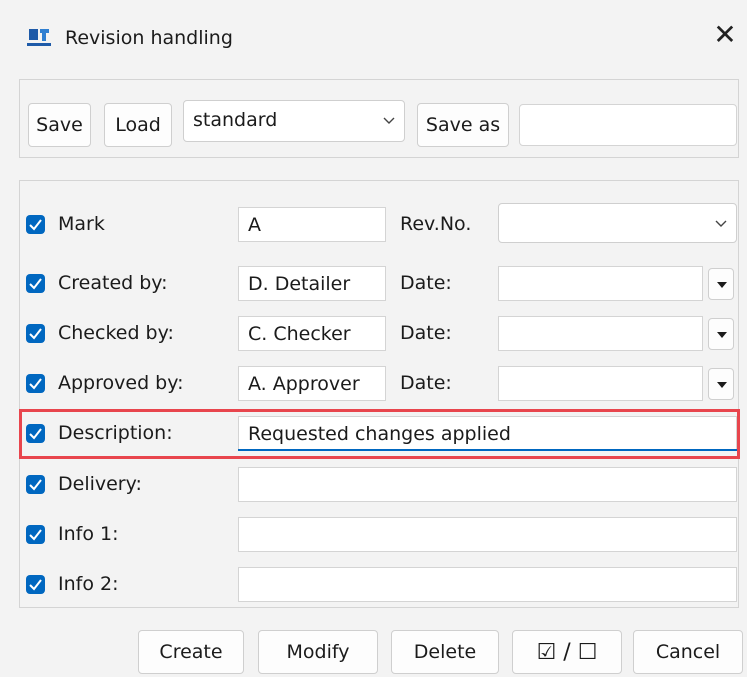  I want to click on delivery-input, so click(487, 484).